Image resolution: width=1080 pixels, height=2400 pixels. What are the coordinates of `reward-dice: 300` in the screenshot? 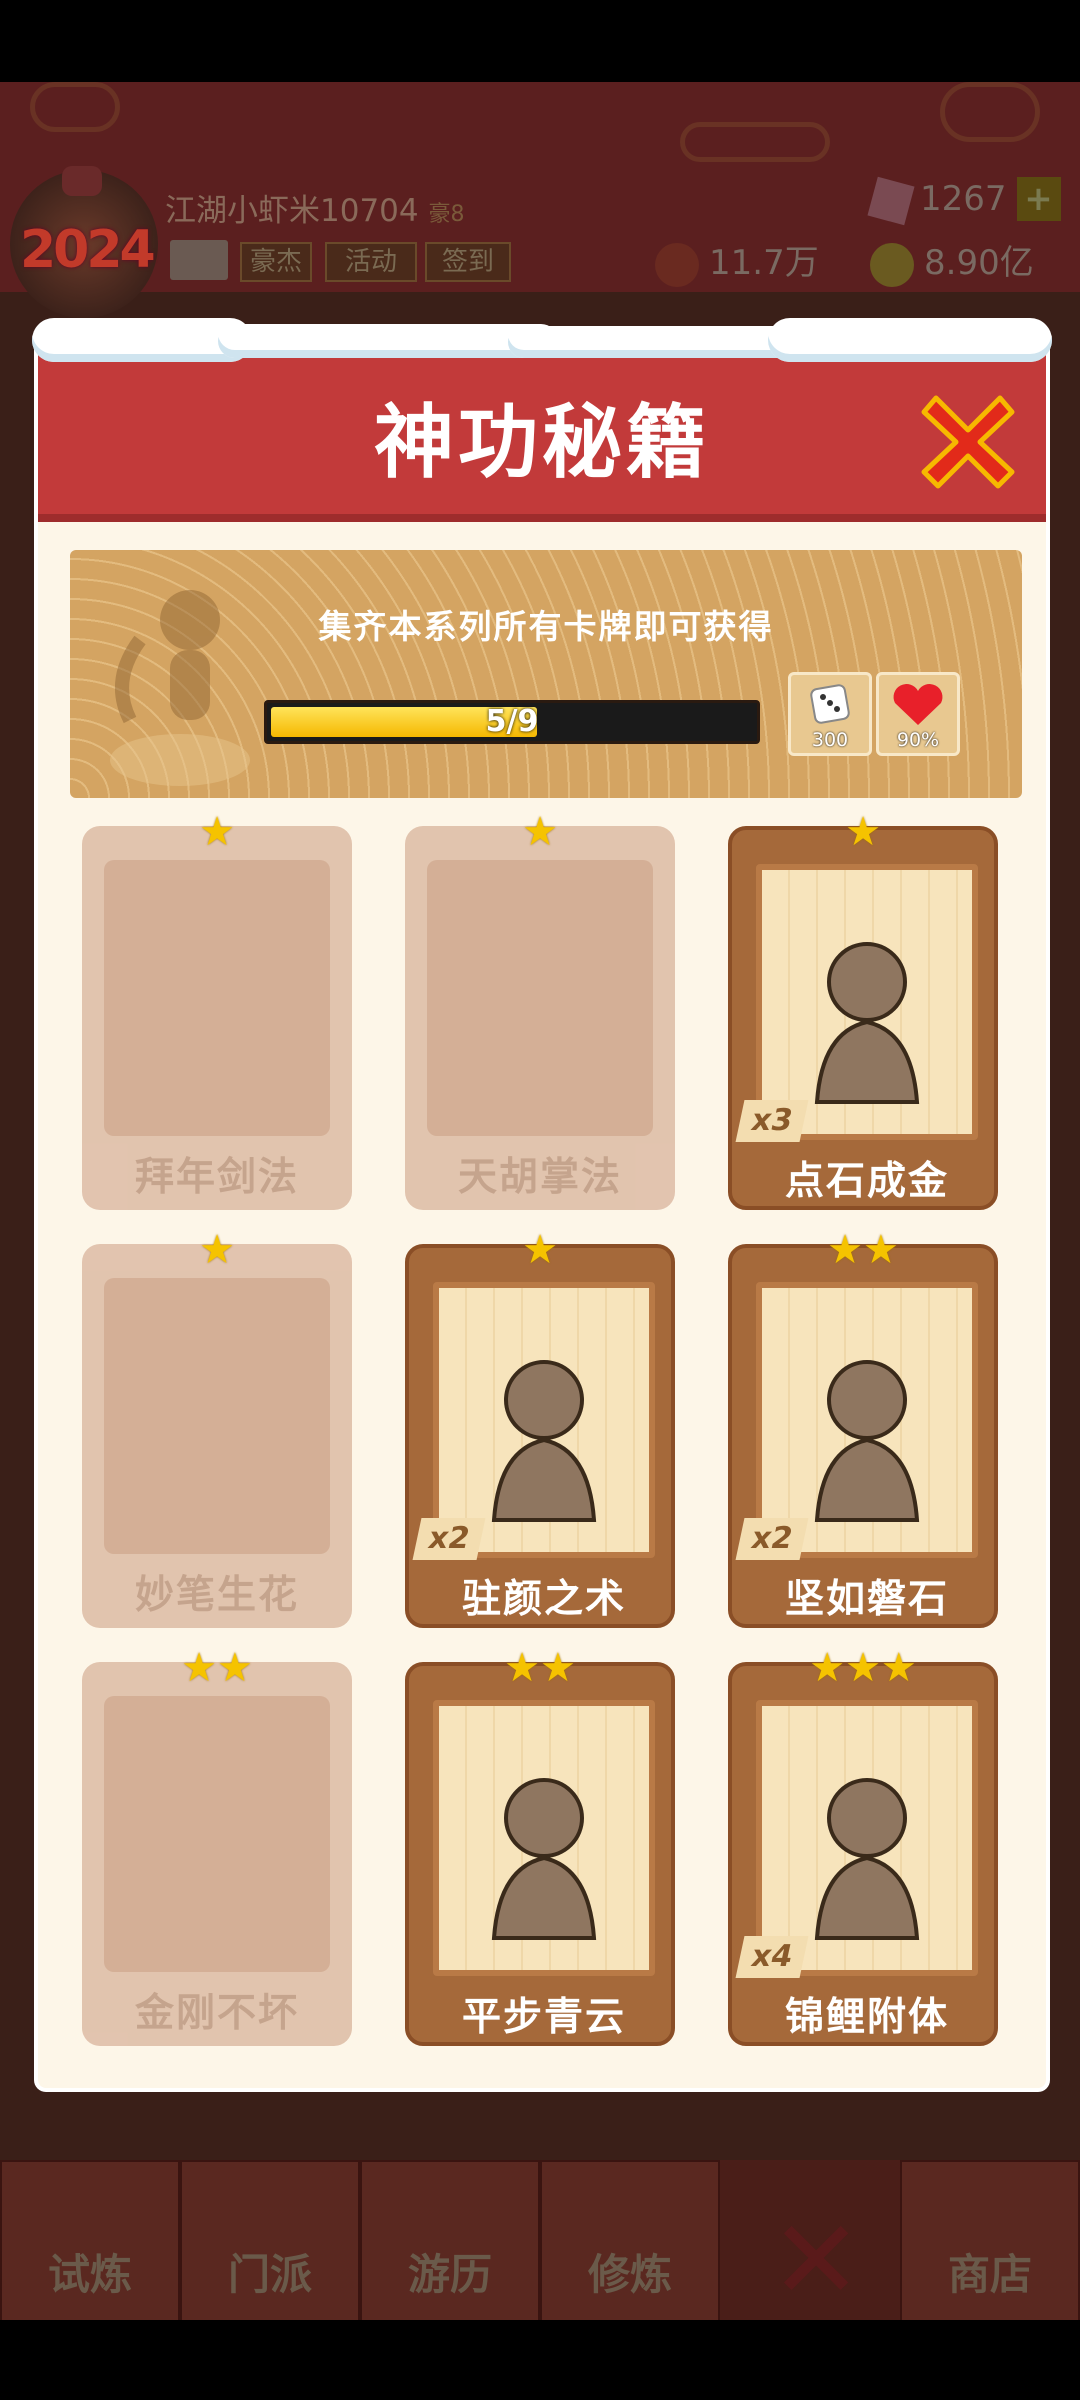 It's located at (830, 714).